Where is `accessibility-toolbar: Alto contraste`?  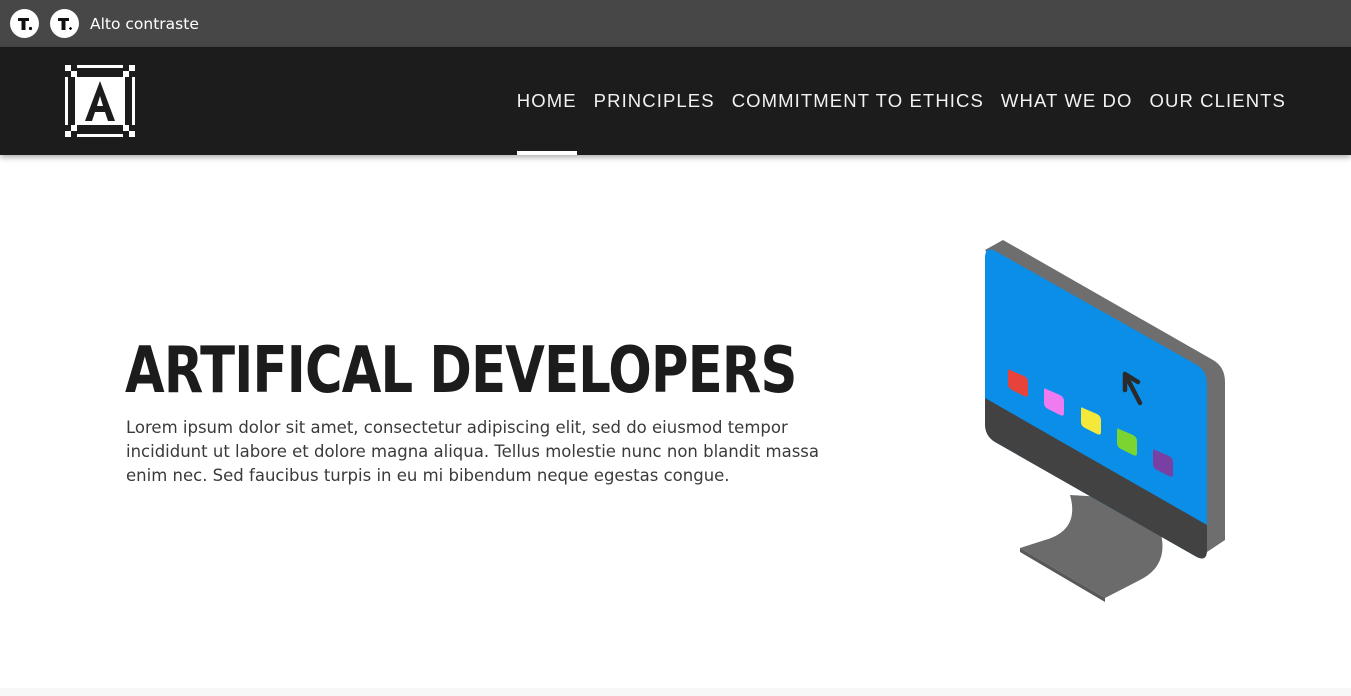
accessibility-toolbar: Alto contraste is located at coordinates (675, 23).